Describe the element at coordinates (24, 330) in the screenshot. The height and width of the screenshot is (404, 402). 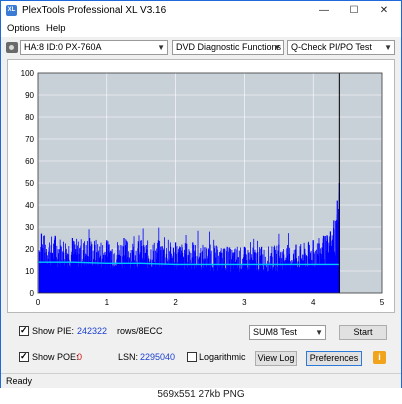
I see `show-pie-checkbox` at that location.